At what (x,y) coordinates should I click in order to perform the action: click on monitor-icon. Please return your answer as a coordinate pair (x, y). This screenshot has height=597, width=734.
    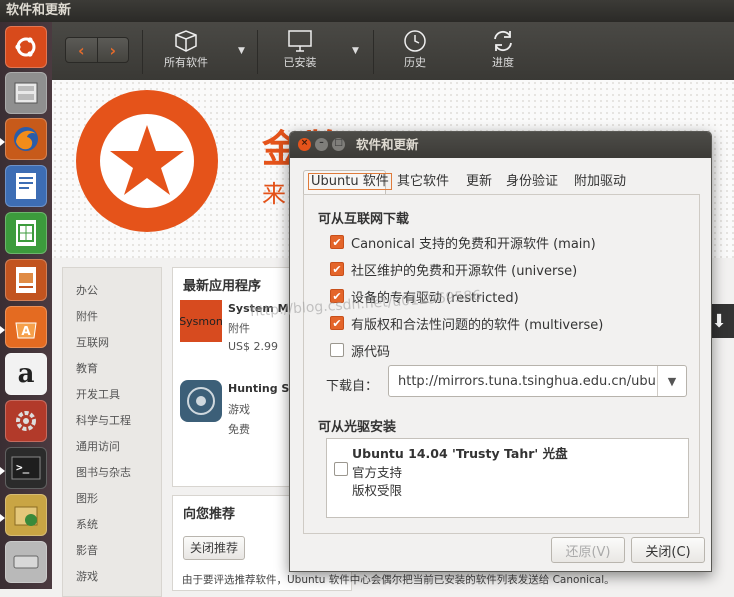
    Looking at the image, I should click on (300, 41).